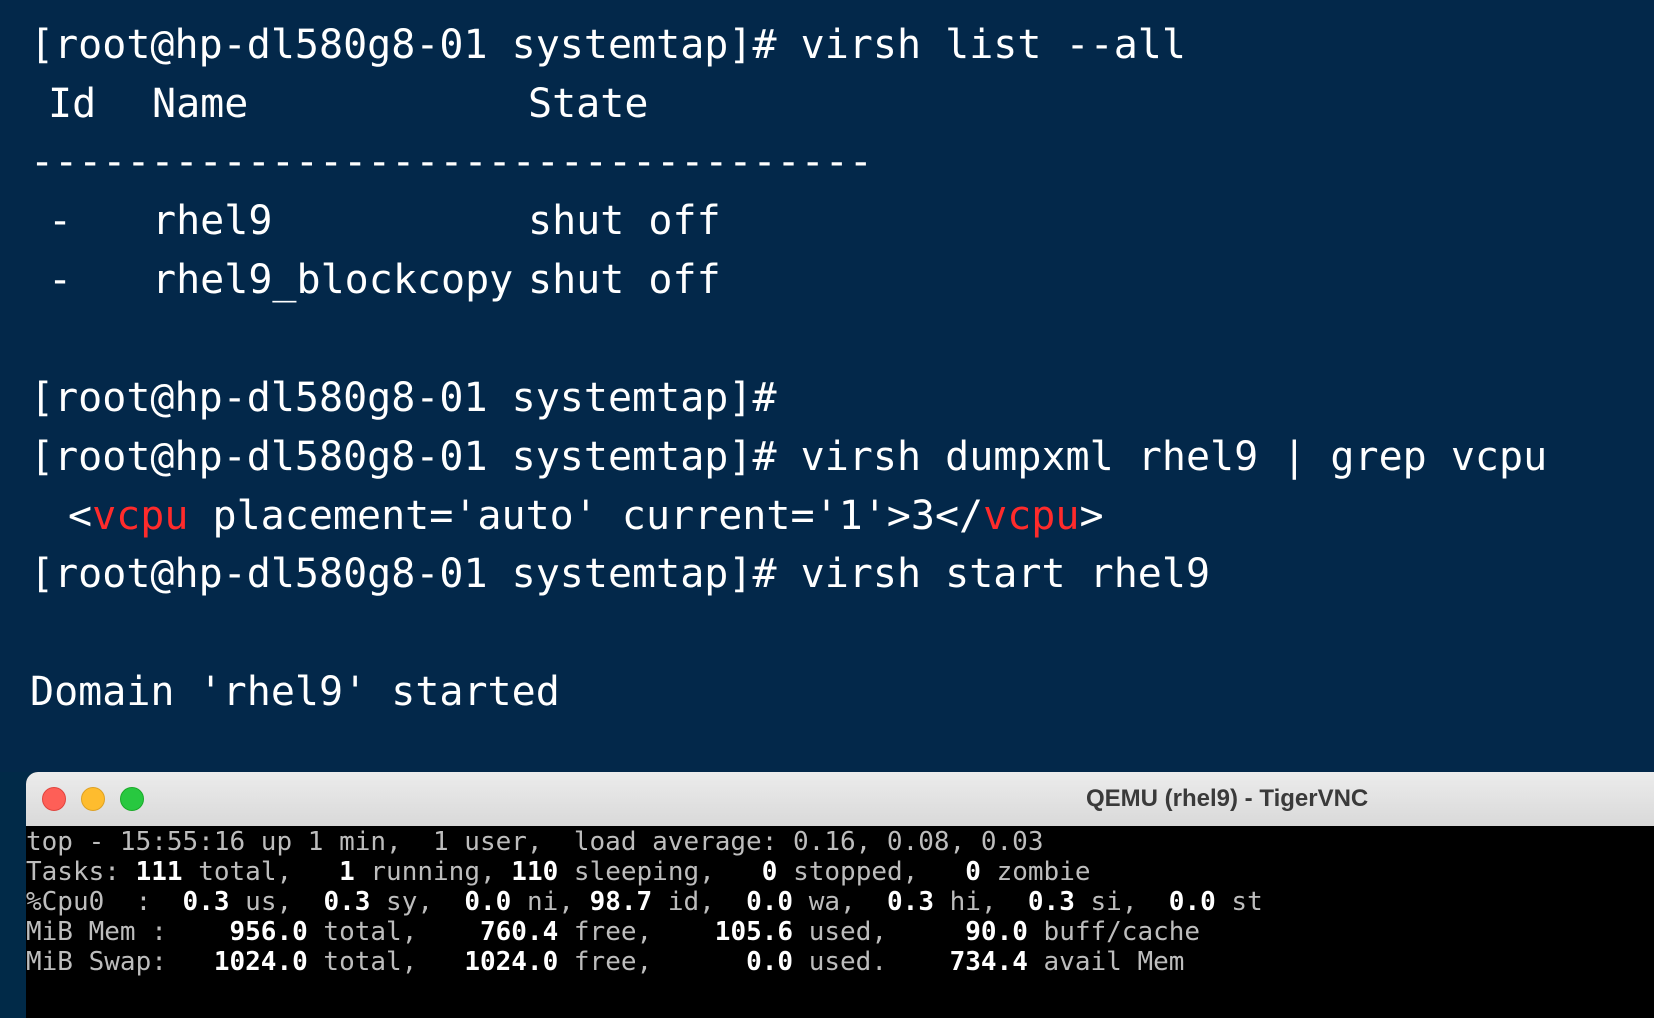  I want to click on label: used., so click(871, 962).